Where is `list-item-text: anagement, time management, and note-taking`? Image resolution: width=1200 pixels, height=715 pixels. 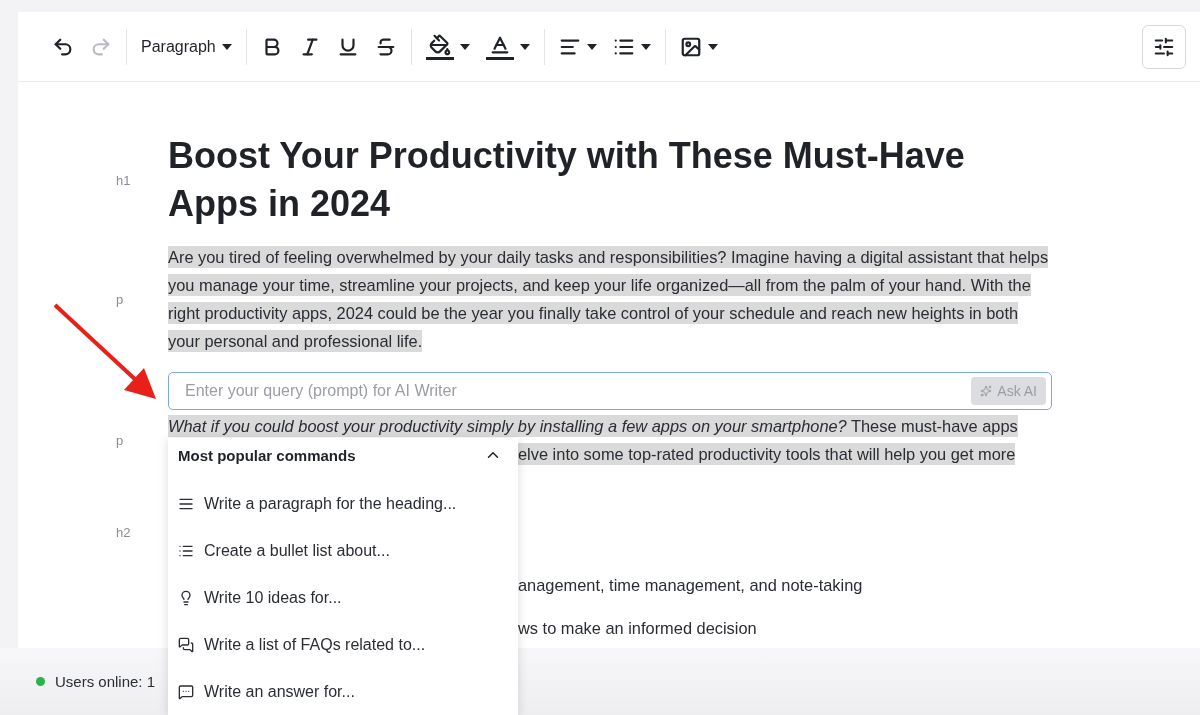 list-item-text: anagement, time management, and note-taking is located at coordinates (690, 585).